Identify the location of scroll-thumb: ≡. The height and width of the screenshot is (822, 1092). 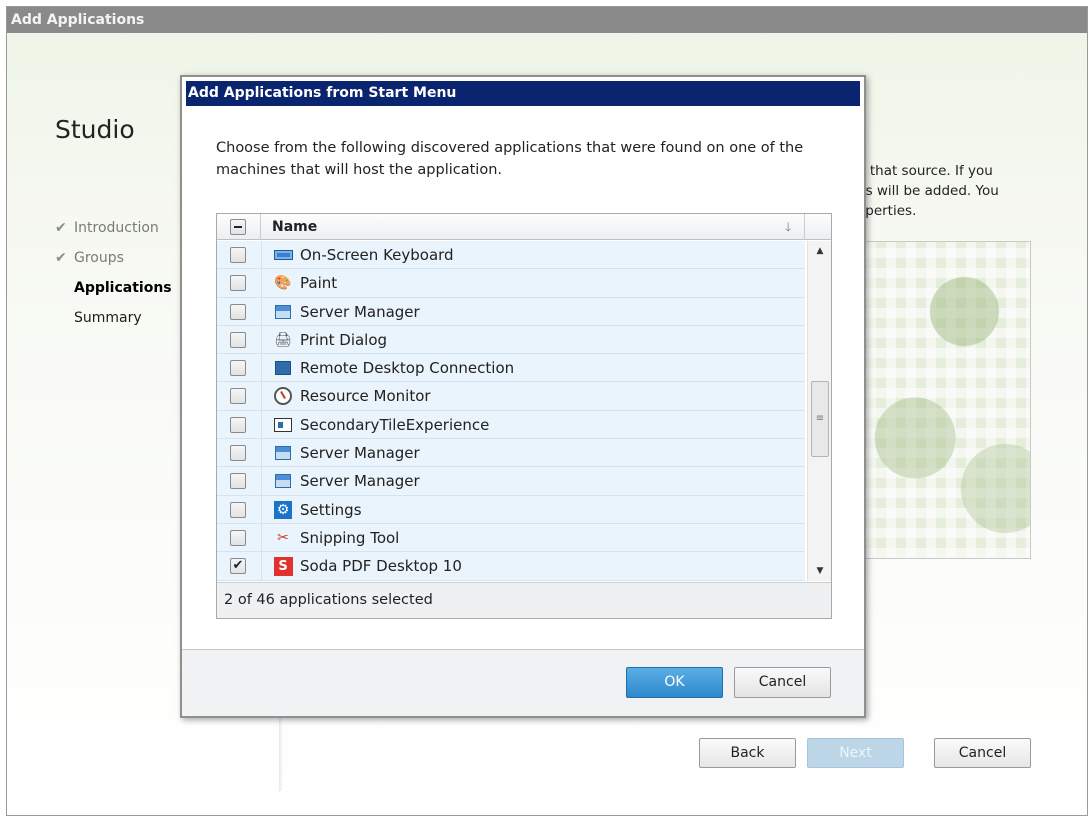
(820, 419).